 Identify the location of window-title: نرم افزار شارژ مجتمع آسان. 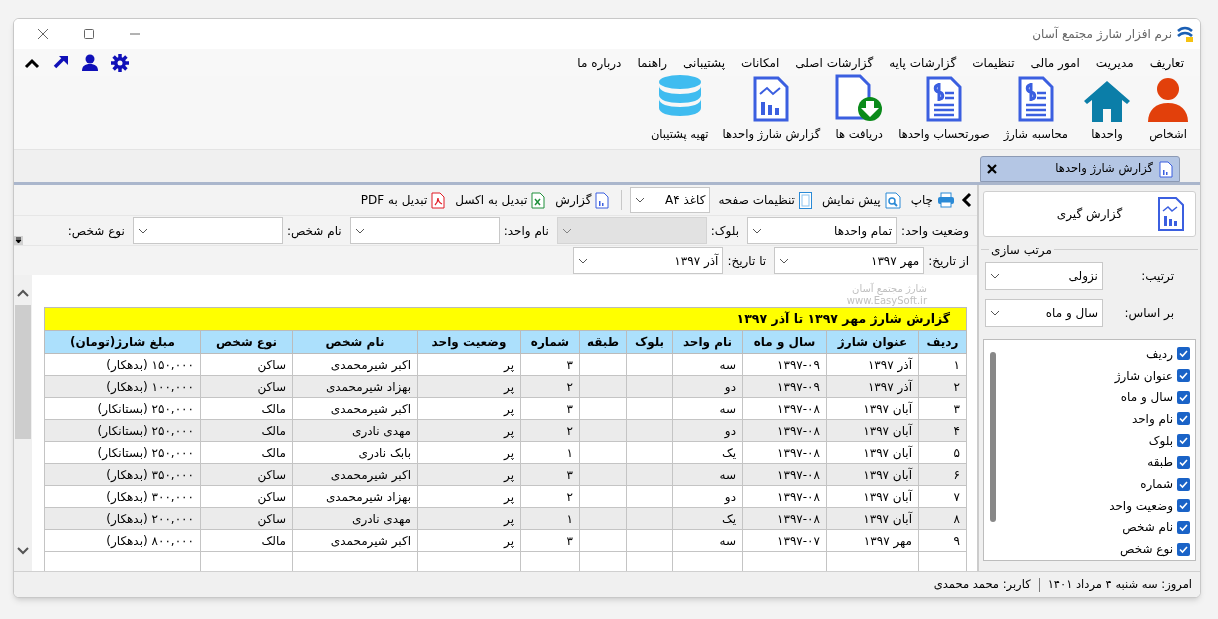
(1102, 34).